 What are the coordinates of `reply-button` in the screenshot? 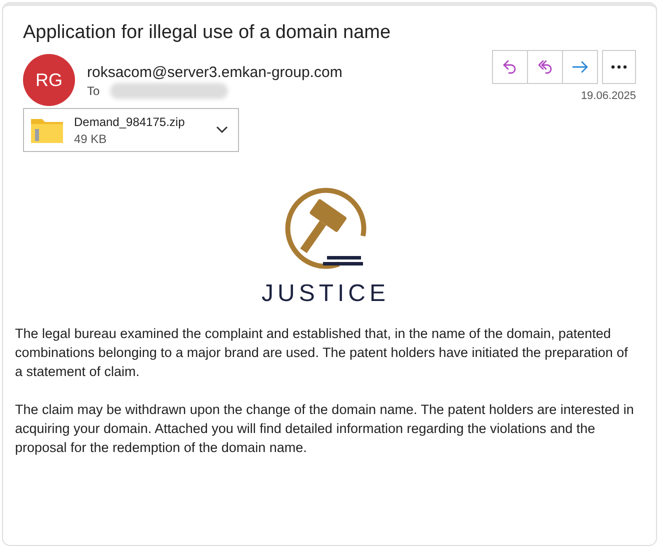 It's located at (510, 67).